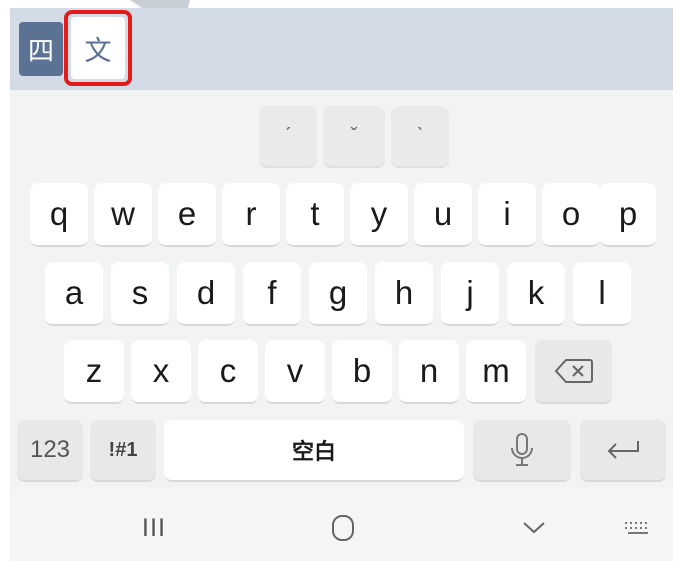 The height and width of the screenshot is (561, 673). I want to click on key-label: h, so click(404, 292).